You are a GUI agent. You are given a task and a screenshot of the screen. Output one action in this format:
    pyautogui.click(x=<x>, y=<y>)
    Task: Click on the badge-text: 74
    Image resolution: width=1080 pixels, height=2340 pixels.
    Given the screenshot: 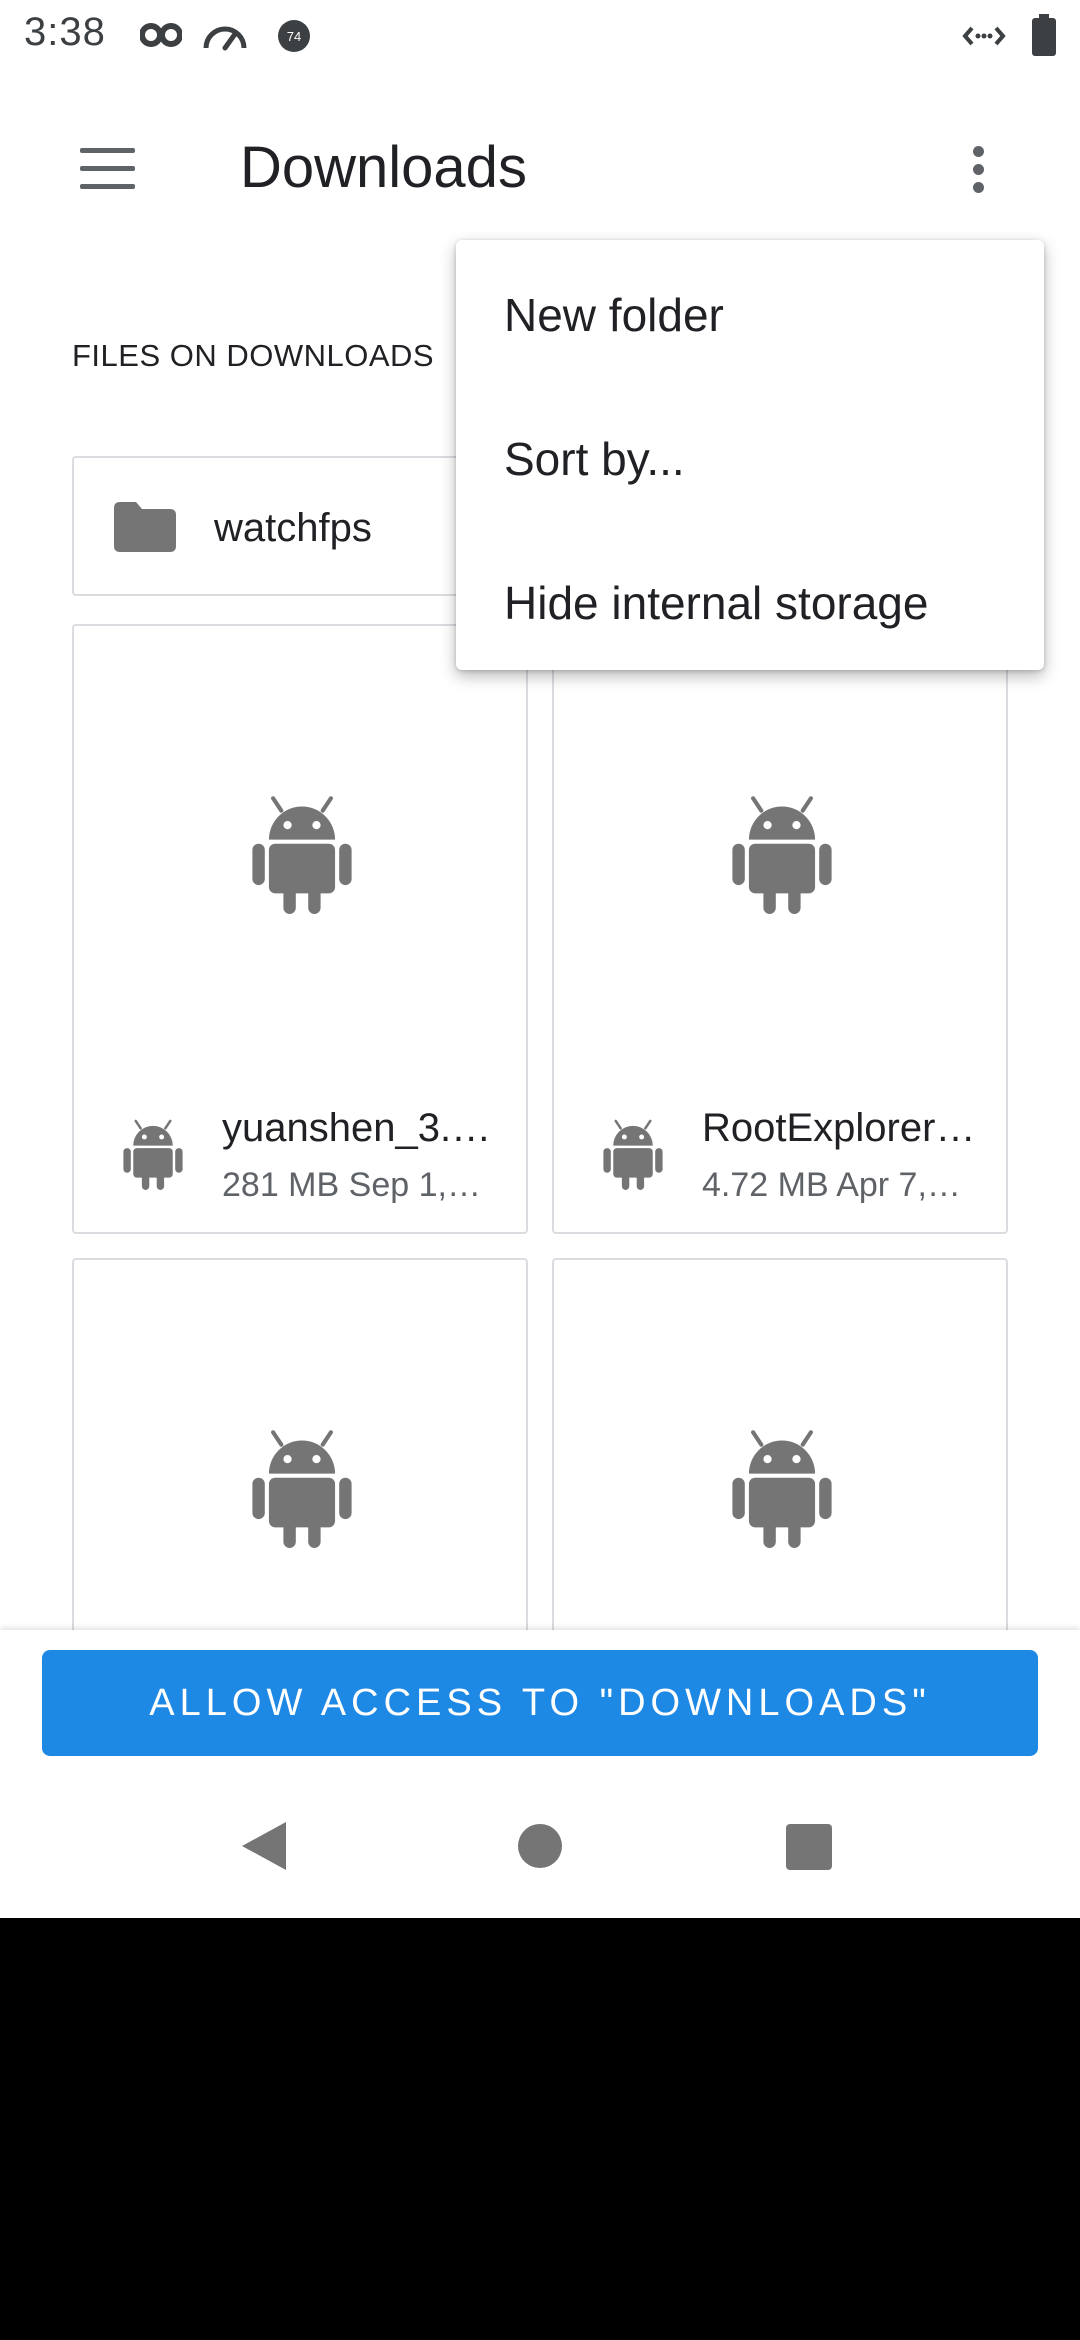 What is the action you would take?
    pyautogui.click(x=294, y=36)
    